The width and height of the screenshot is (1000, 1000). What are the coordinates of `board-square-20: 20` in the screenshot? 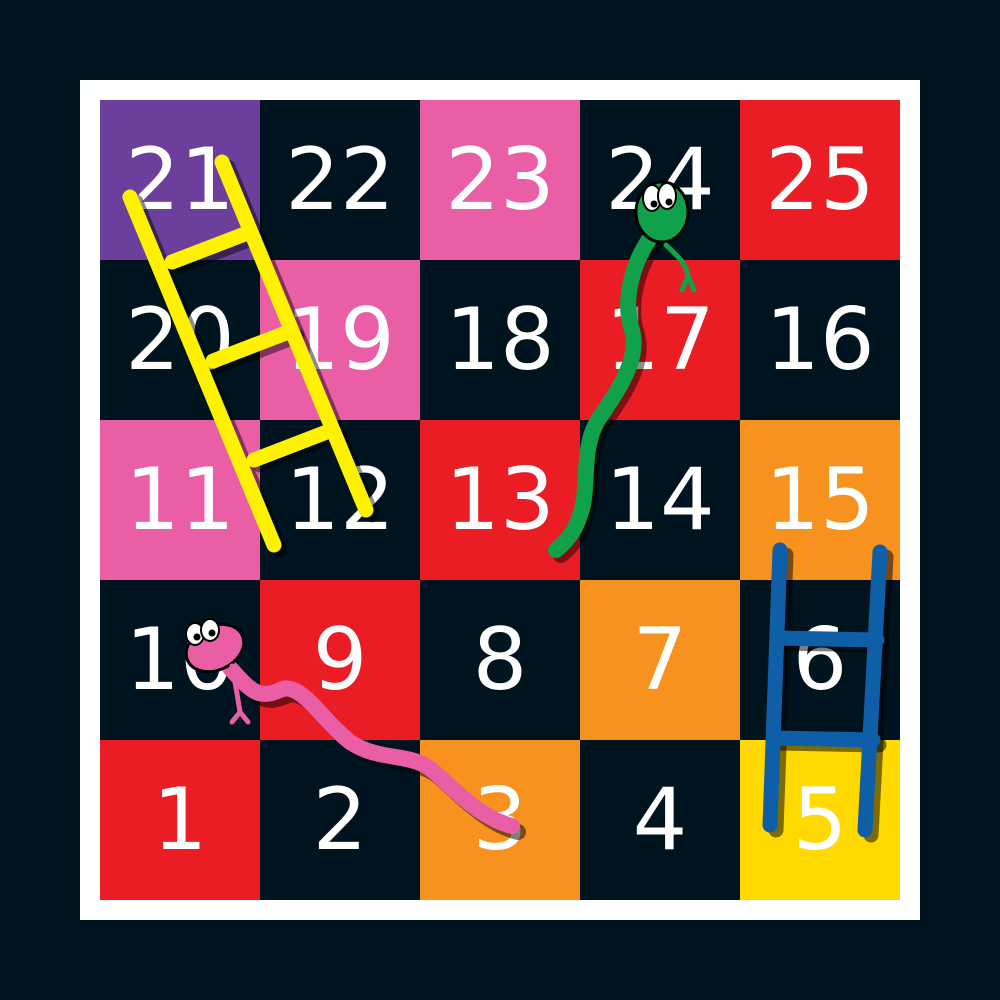 It's located at (180, 340).